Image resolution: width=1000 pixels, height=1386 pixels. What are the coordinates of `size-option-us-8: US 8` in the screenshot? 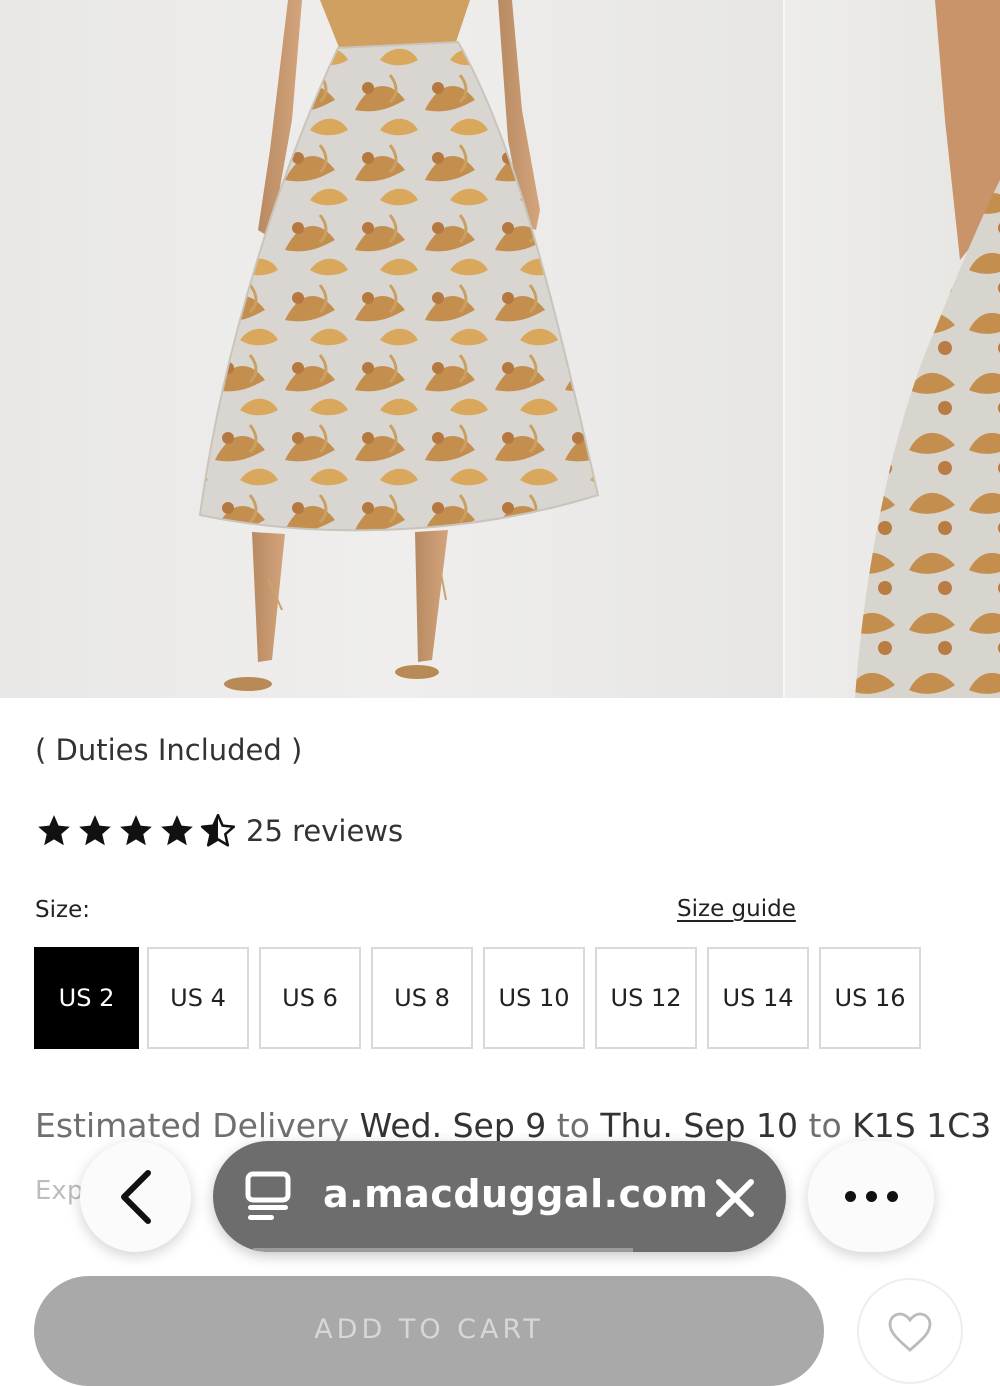 It's located at (422, 998).